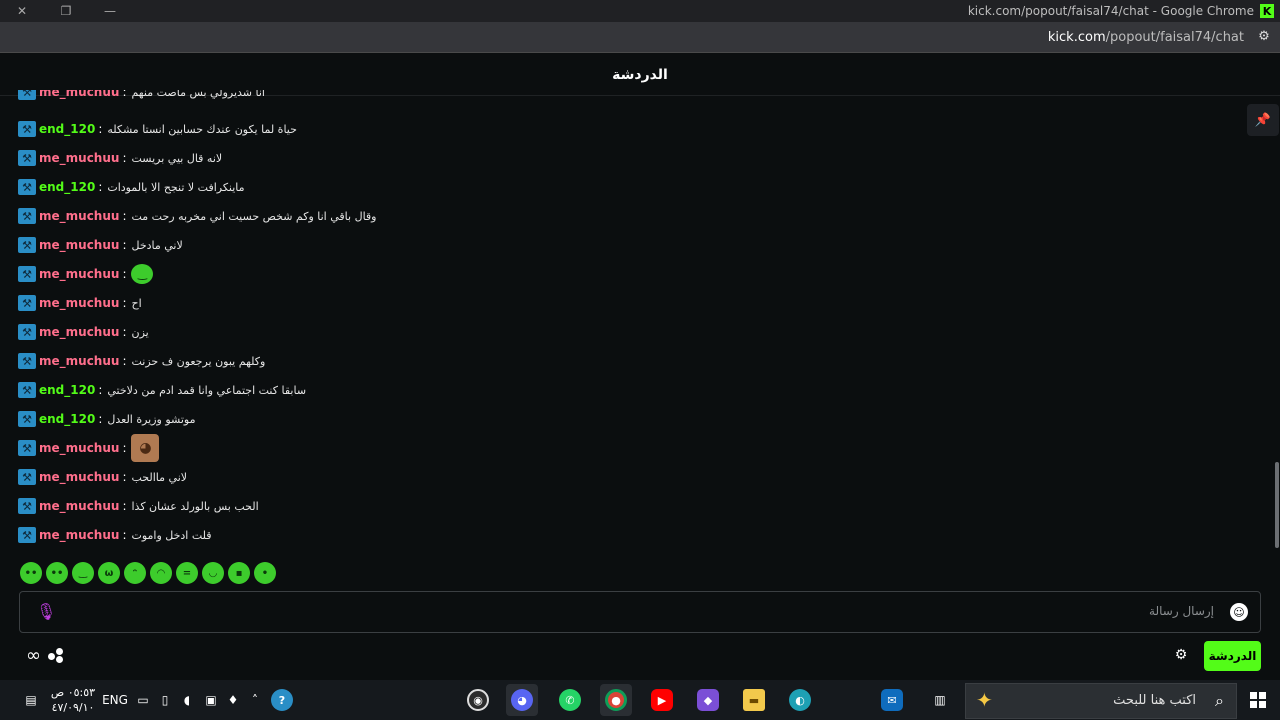  Describe the element at coordinates (800, 700) in the screenshot. I see `edge-app-icon: ◐` at that location.